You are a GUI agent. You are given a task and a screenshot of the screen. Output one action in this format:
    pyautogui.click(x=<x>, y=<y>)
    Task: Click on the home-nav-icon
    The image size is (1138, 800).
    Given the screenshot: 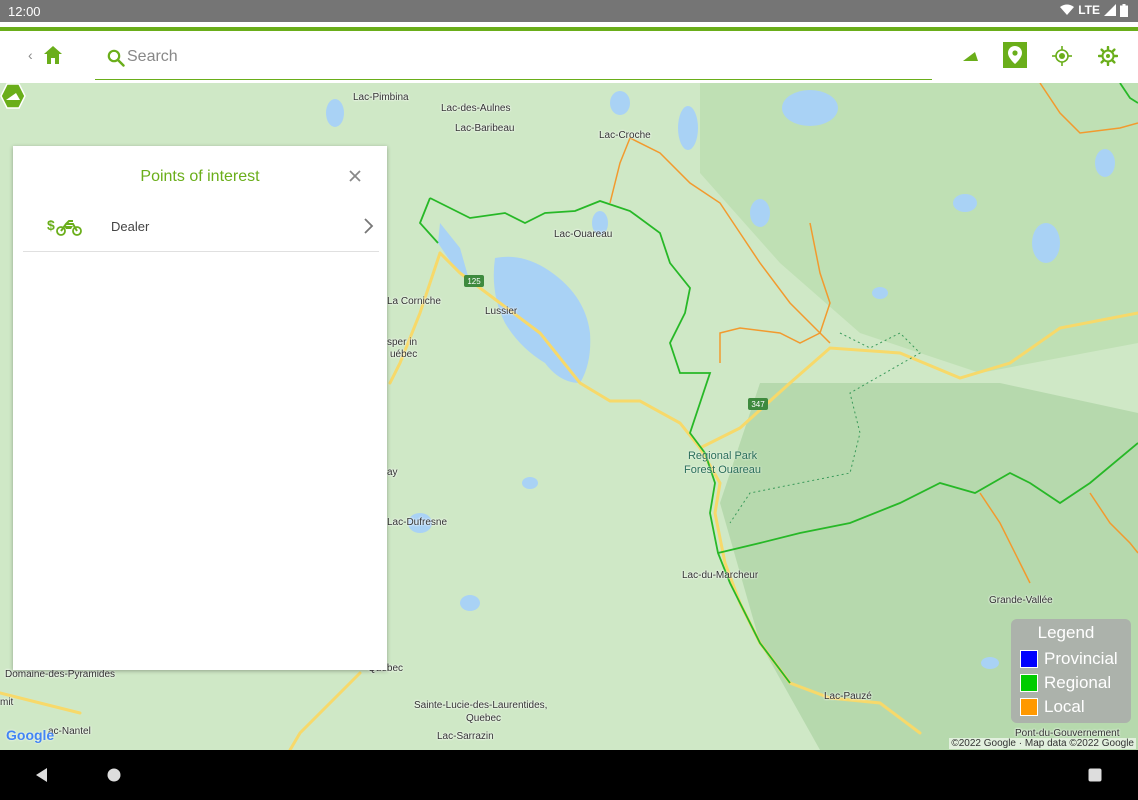 What is the action you would take?
    pyautogui.click(x=114, y=775)
    